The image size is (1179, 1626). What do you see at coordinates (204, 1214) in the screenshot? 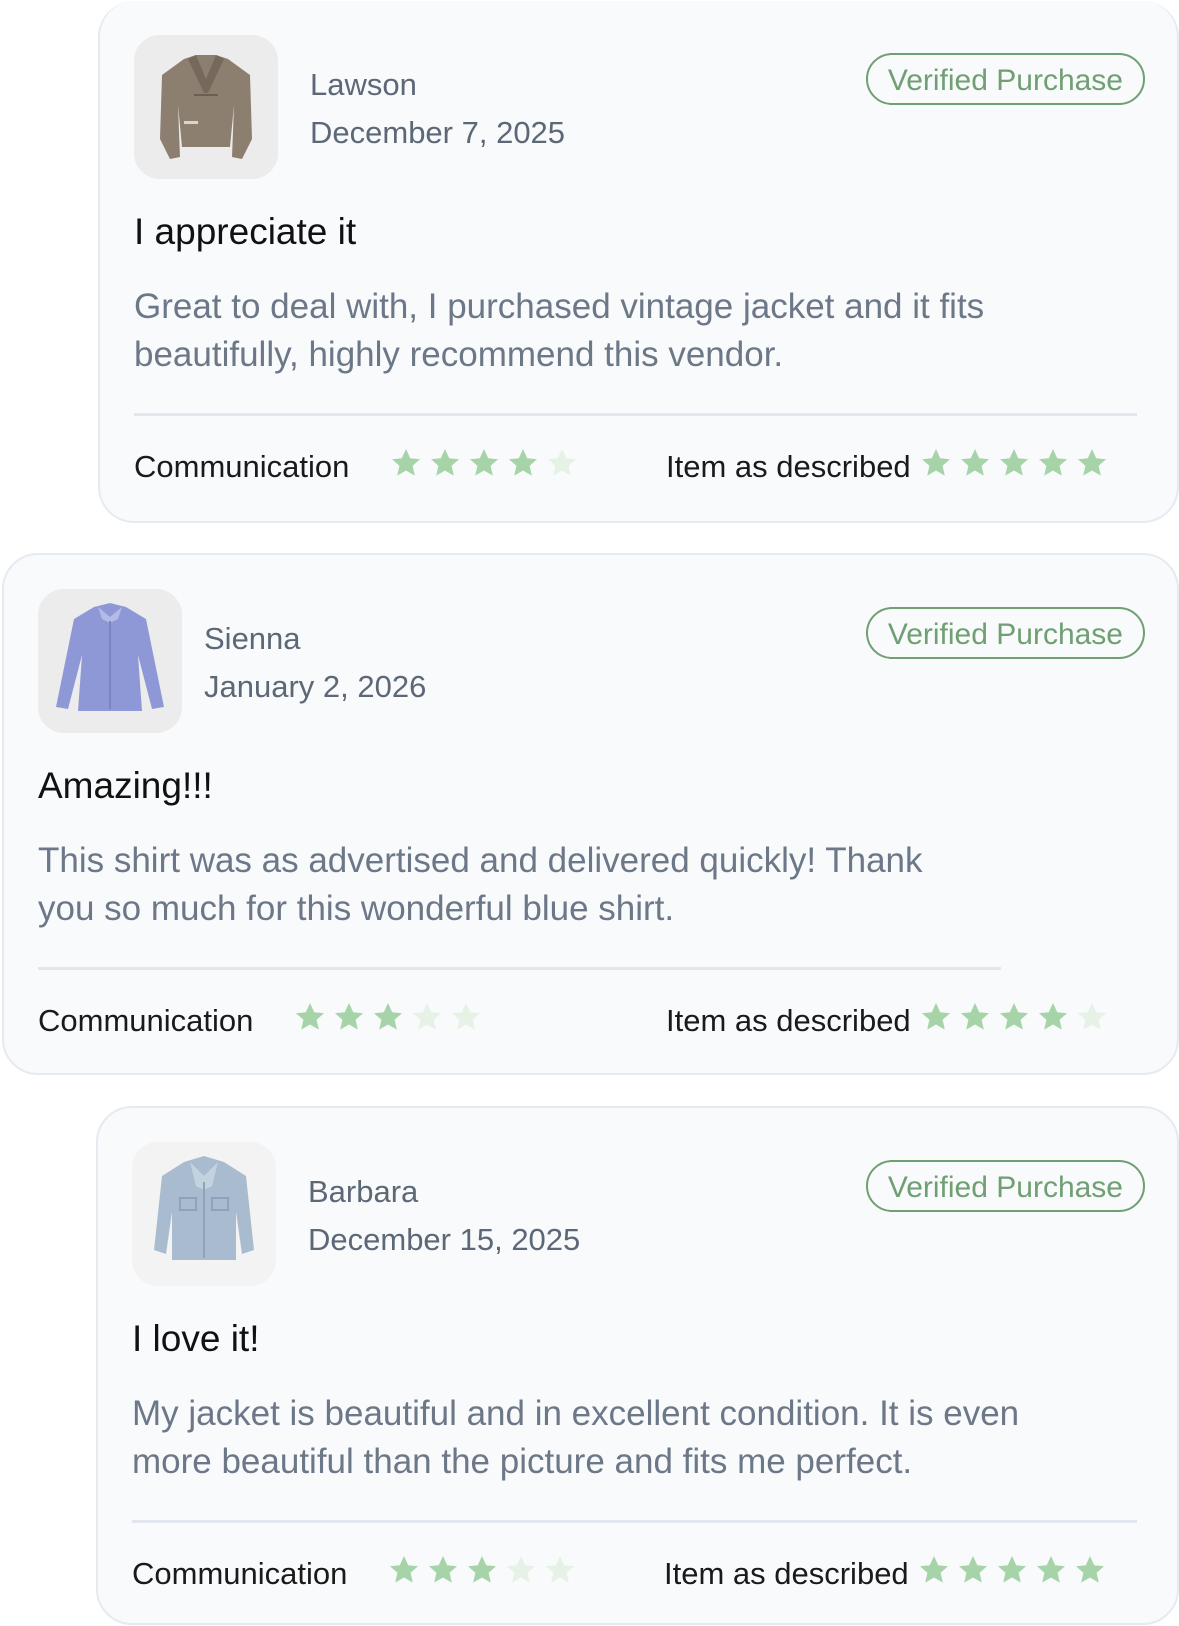
I see `product-thumbnail-denim-jacket` at bounding box center [204, 1214].